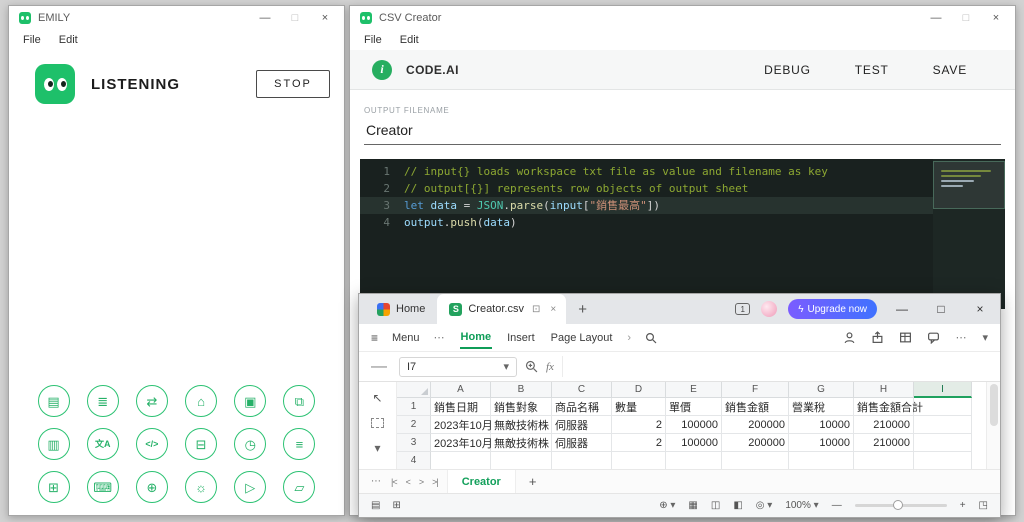 This screenshot has width=1024, height=522. What do you see at coordinates (461, 390) in the screenshot?
I see `column-header-A: A` at bounding box center [461, 390].